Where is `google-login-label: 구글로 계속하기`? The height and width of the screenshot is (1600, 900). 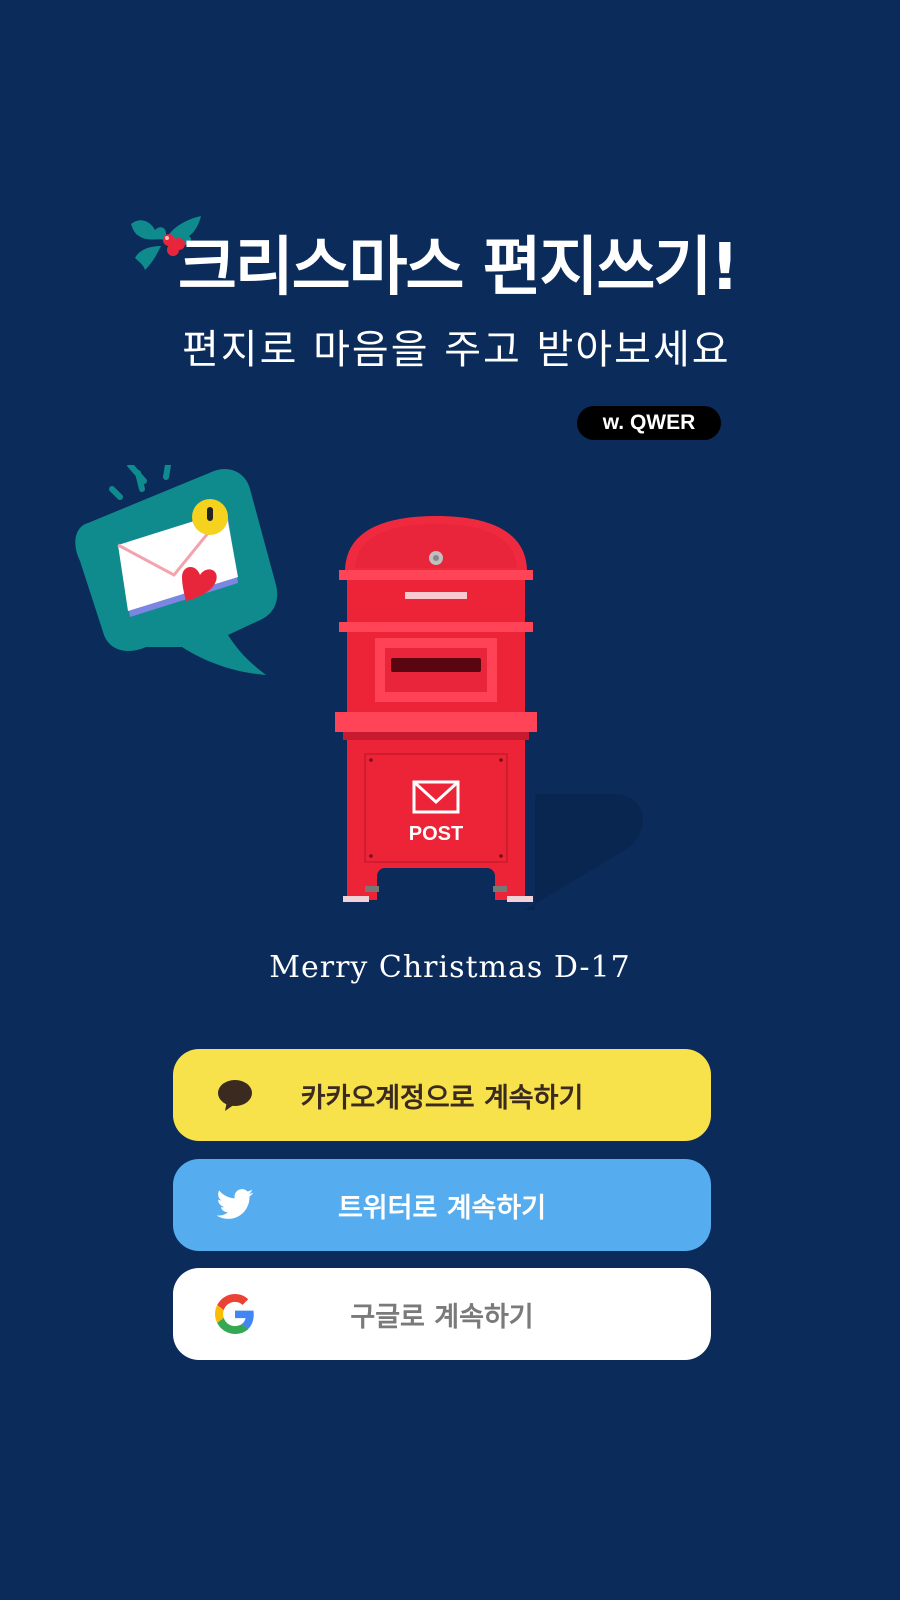
google-login-label: 구글로 계속하기 is located at coordinates (442, 1317).